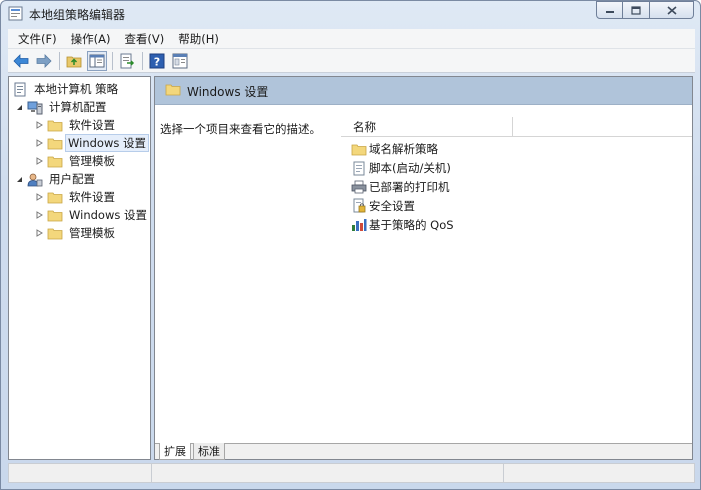  I want to click on minimize-icon, so click(609, 12).